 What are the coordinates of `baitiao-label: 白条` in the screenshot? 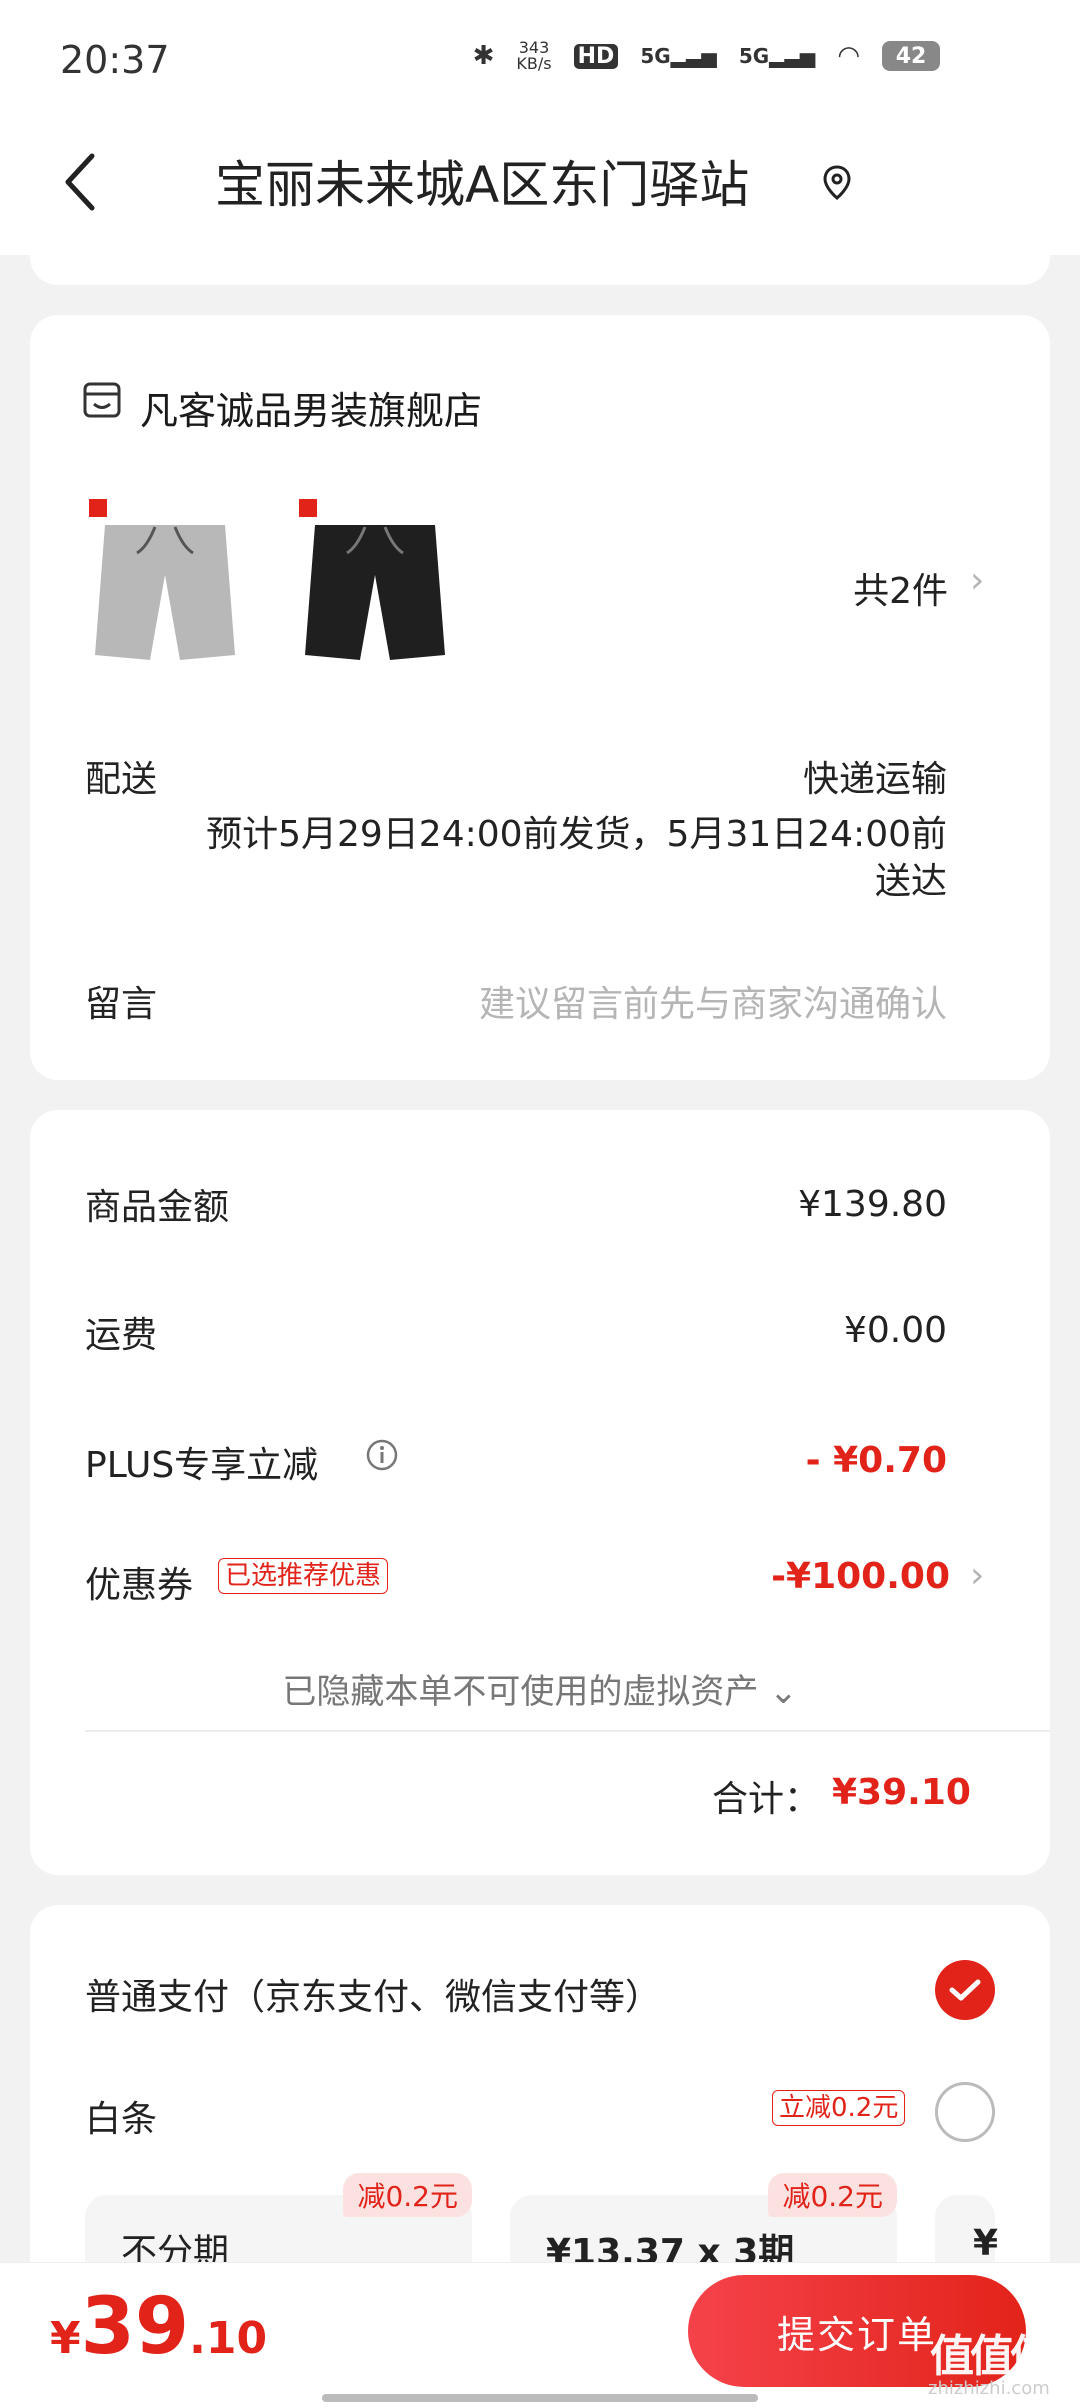 It's located at (121, 2116).